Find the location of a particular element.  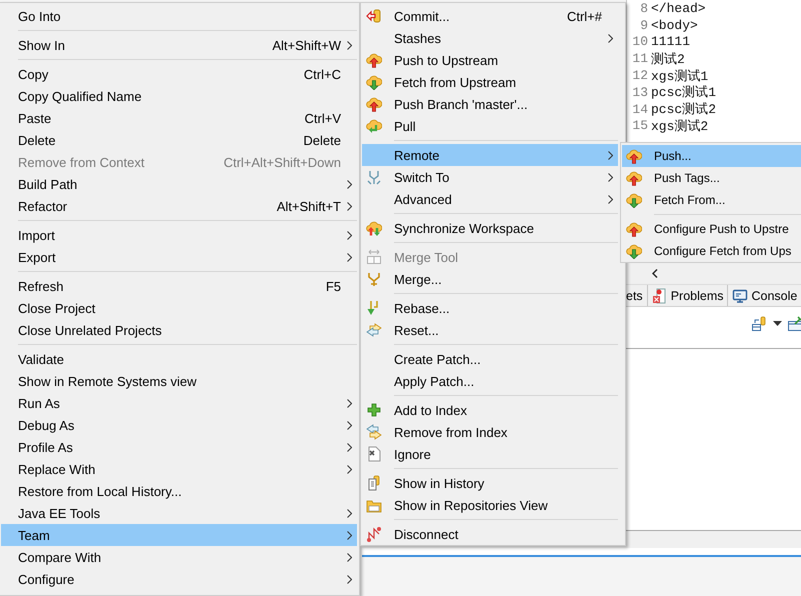

menu-item: Debug As is located at coordinates (179, 425).